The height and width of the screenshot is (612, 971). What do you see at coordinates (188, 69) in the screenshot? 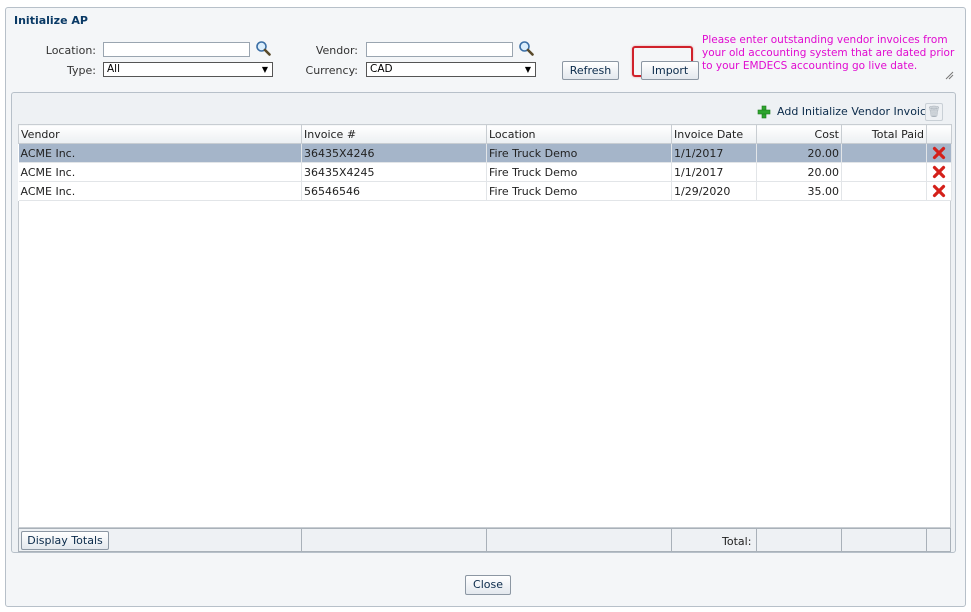
I see `type-select: All ▼` at bounding box center [188, 69].